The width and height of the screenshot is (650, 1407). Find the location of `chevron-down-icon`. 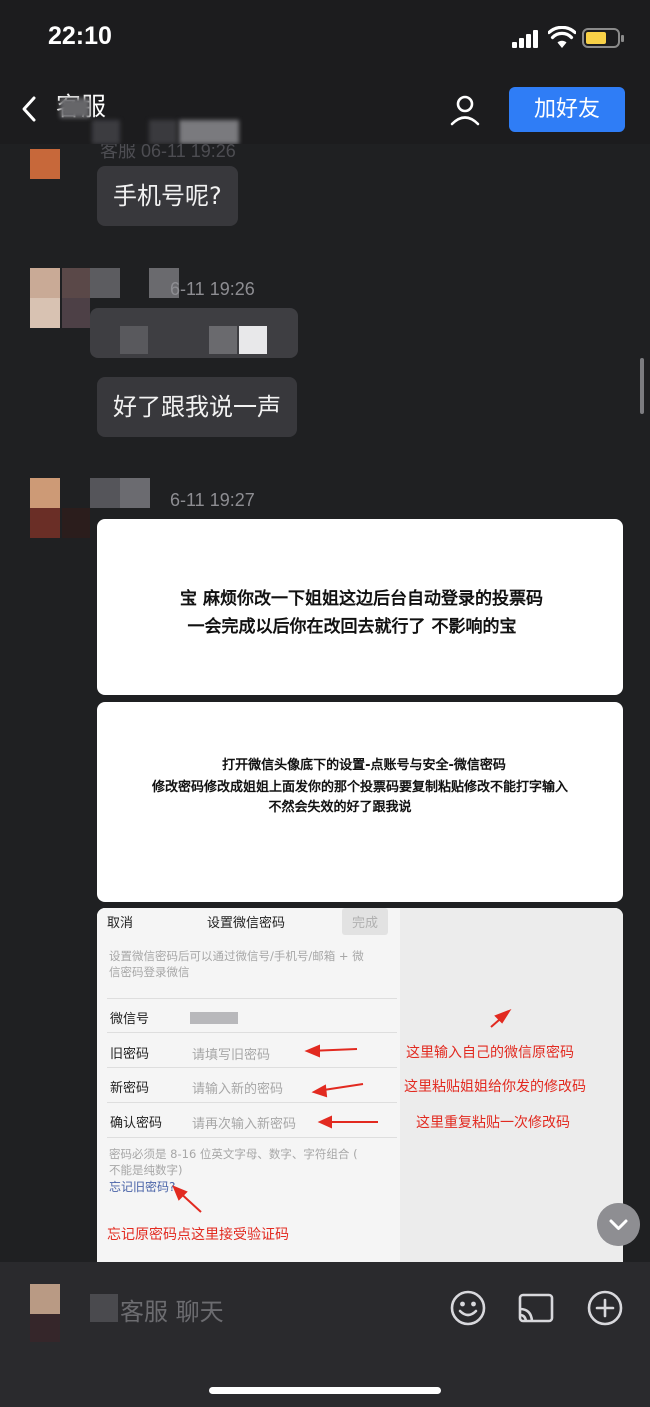

chevron-down-icon is located at coordinates (618, 1224).